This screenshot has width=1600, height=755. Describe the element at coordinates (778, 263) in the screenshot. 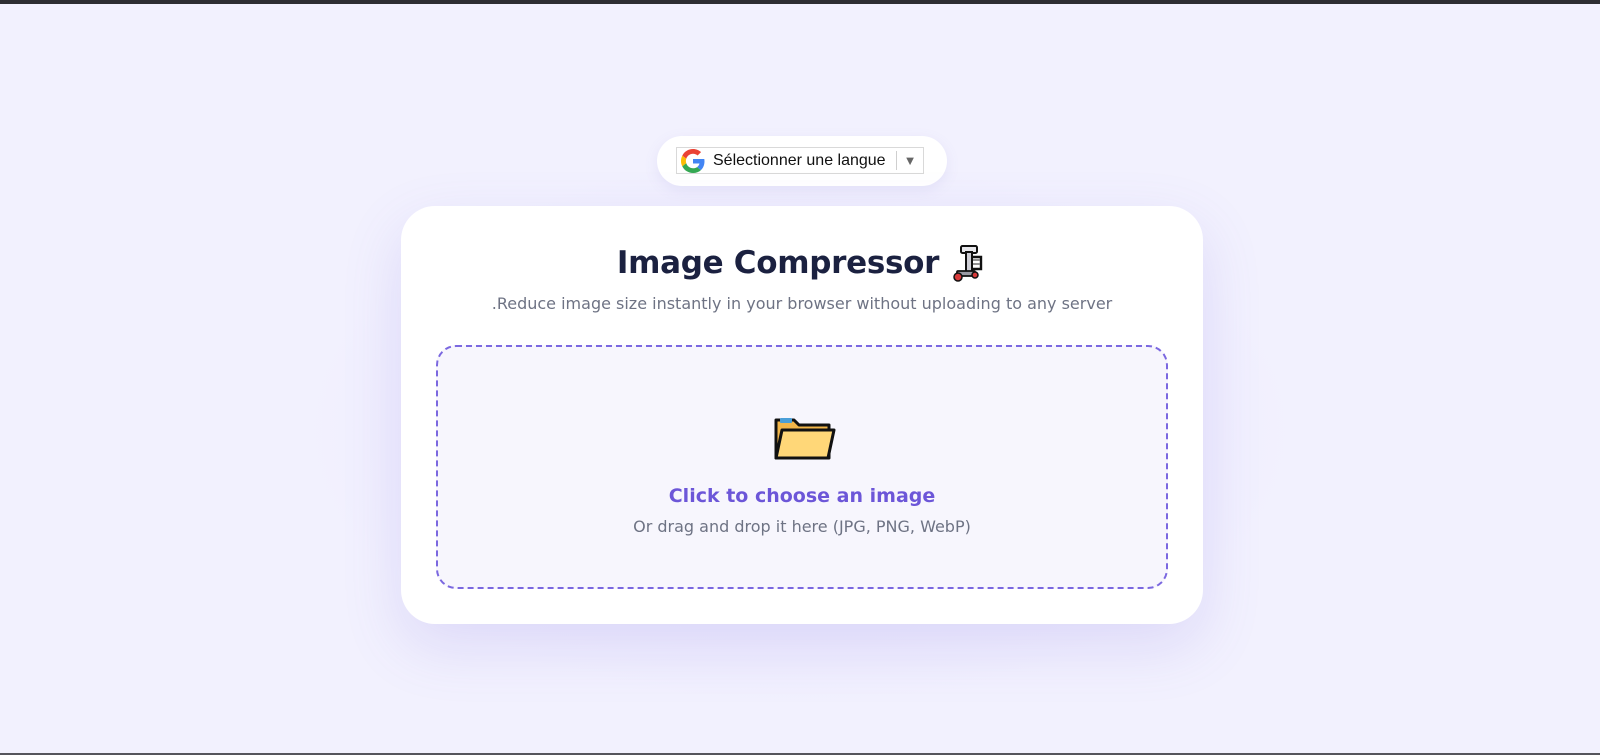

I see `page-title: Image Compressor` at that location.